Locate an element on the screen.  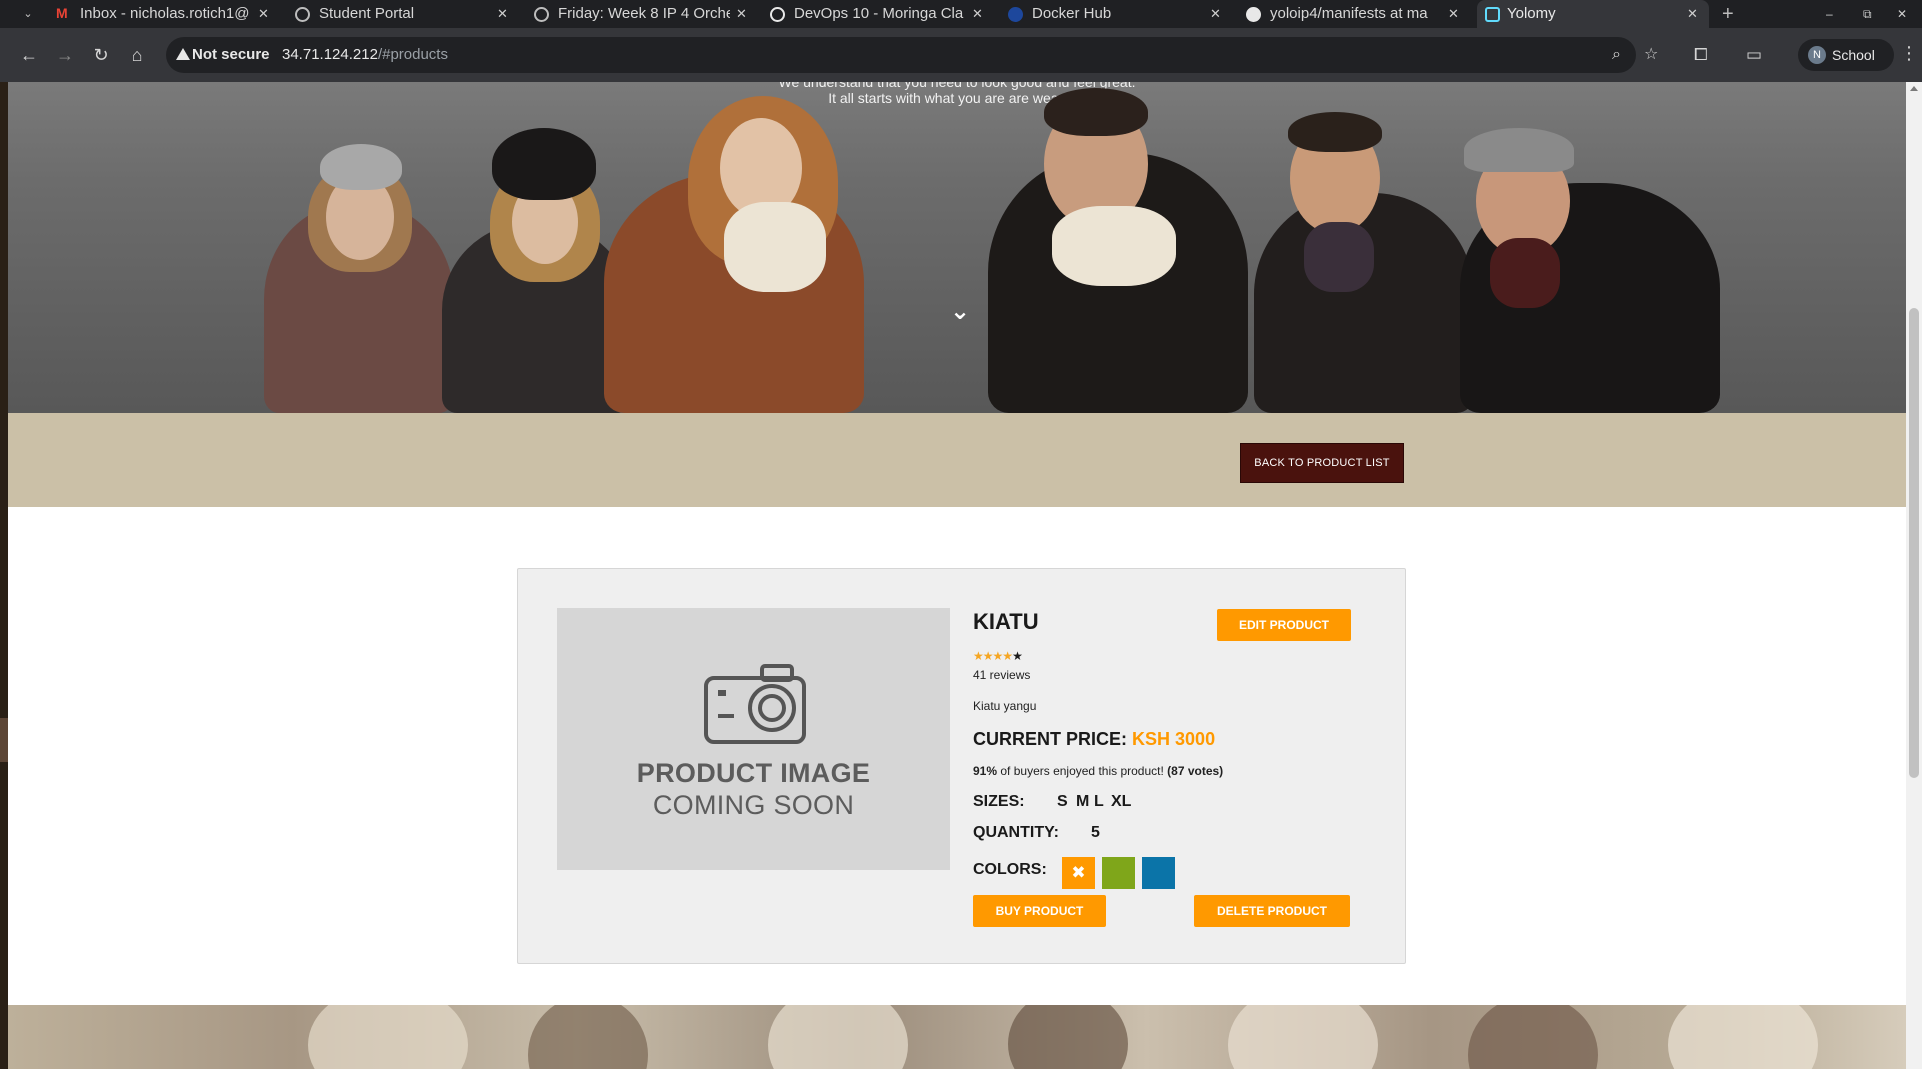
zoom-icon: ⌕ is located at coordinates (1616, 55).